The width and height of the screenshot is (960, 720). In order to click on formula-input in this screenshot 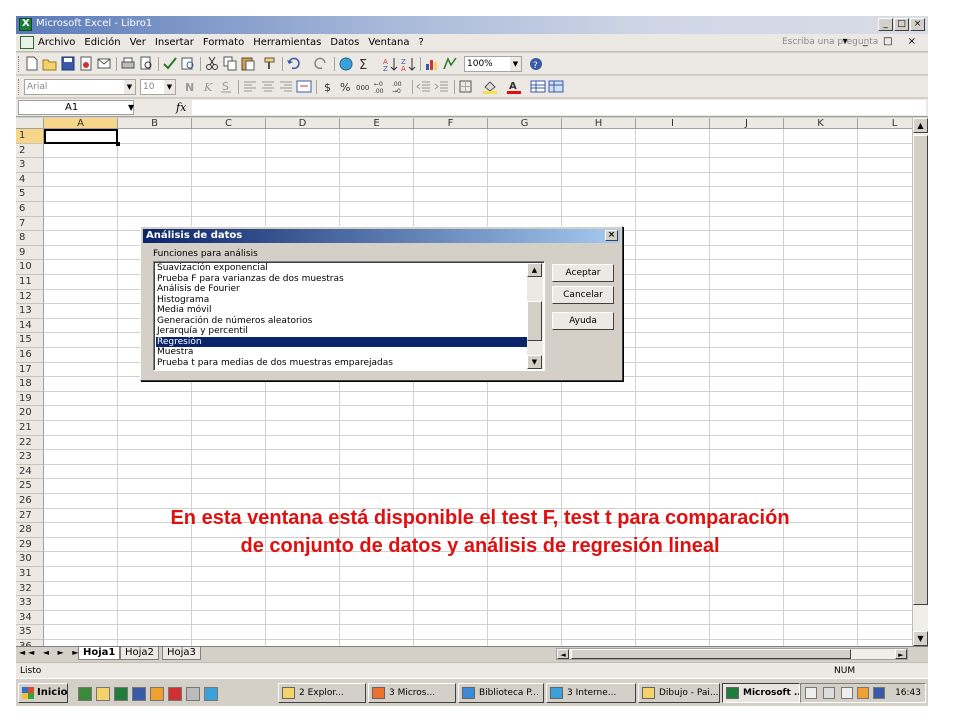, I will do `click(559, 107)`.